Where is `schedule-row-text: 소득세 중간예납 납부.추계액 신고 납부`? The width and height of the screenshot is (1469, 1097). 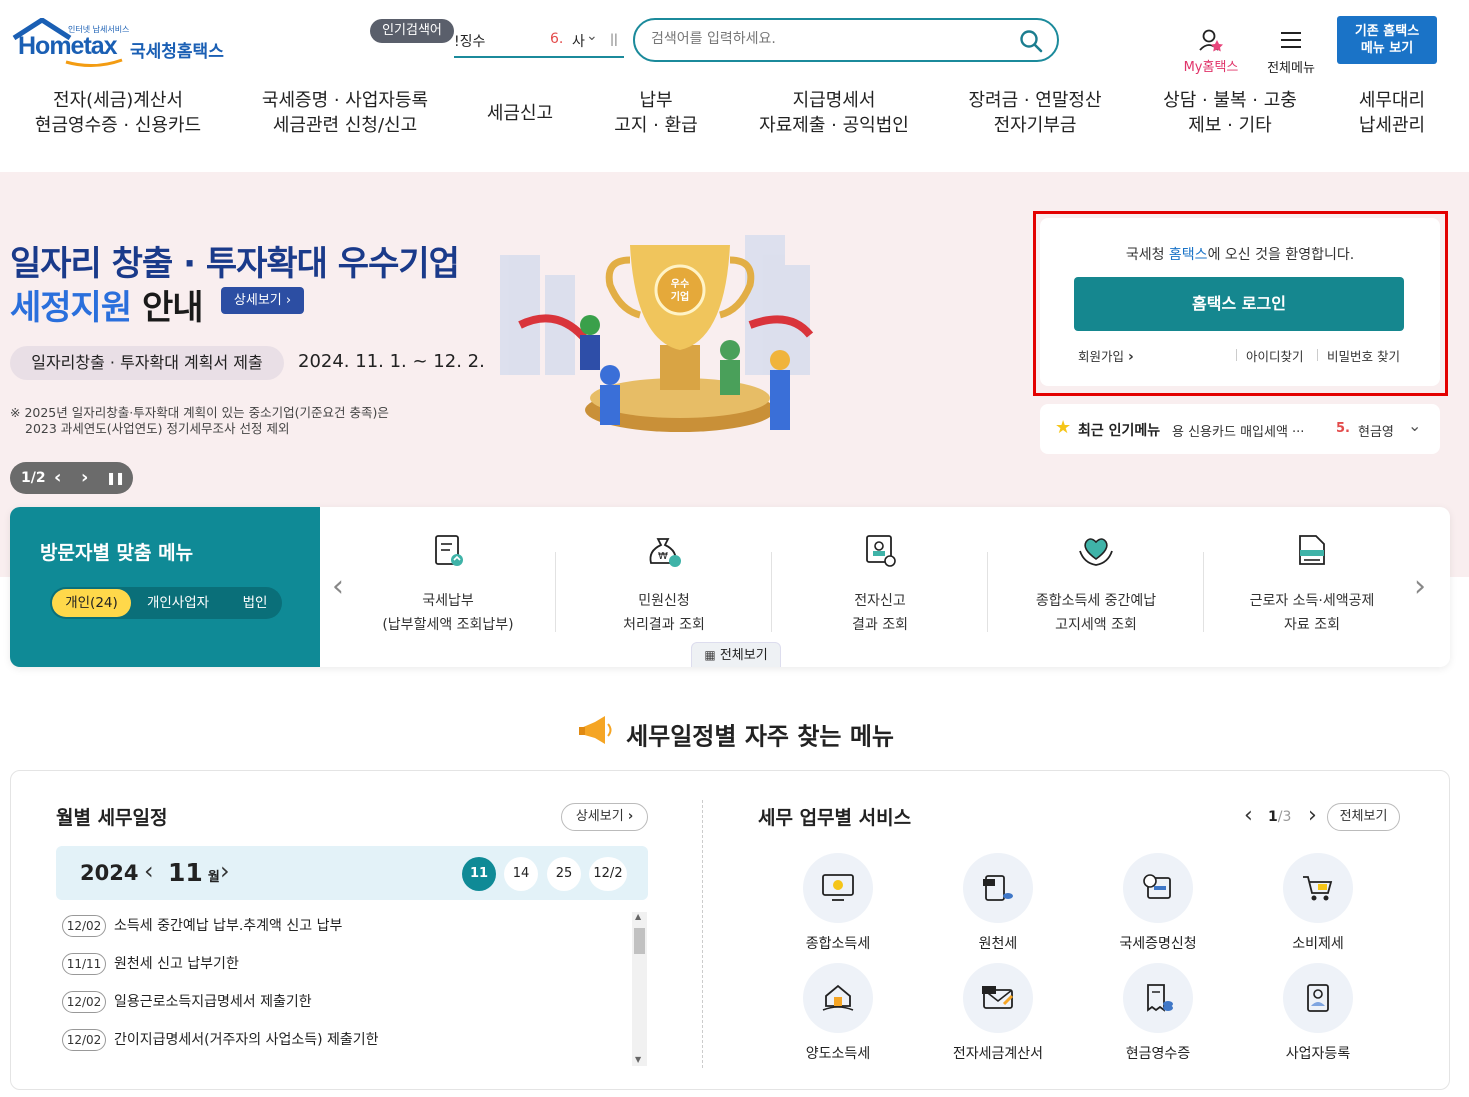
schedule-row-text: 소득세 중간예납 납부.추계액 신고 납부 is located at coordinates (228, 926).